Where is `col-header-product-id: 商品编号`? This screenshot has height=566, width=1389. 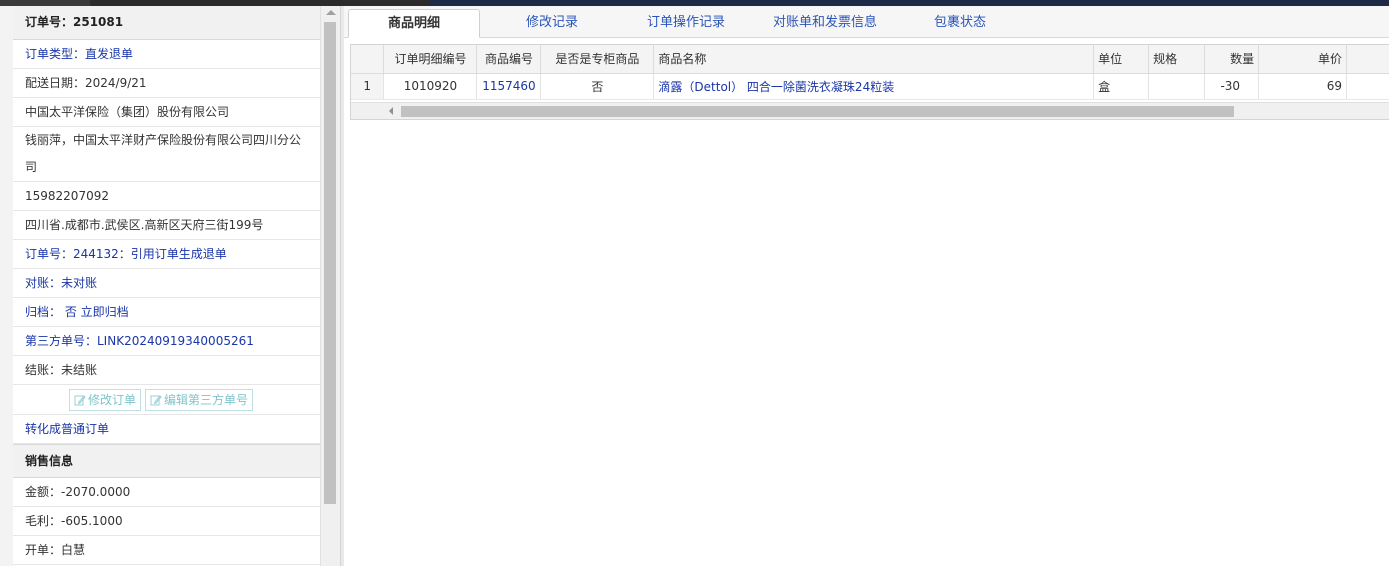 col-header-product-id: 商品编号 is located at coordinates (509, 59).